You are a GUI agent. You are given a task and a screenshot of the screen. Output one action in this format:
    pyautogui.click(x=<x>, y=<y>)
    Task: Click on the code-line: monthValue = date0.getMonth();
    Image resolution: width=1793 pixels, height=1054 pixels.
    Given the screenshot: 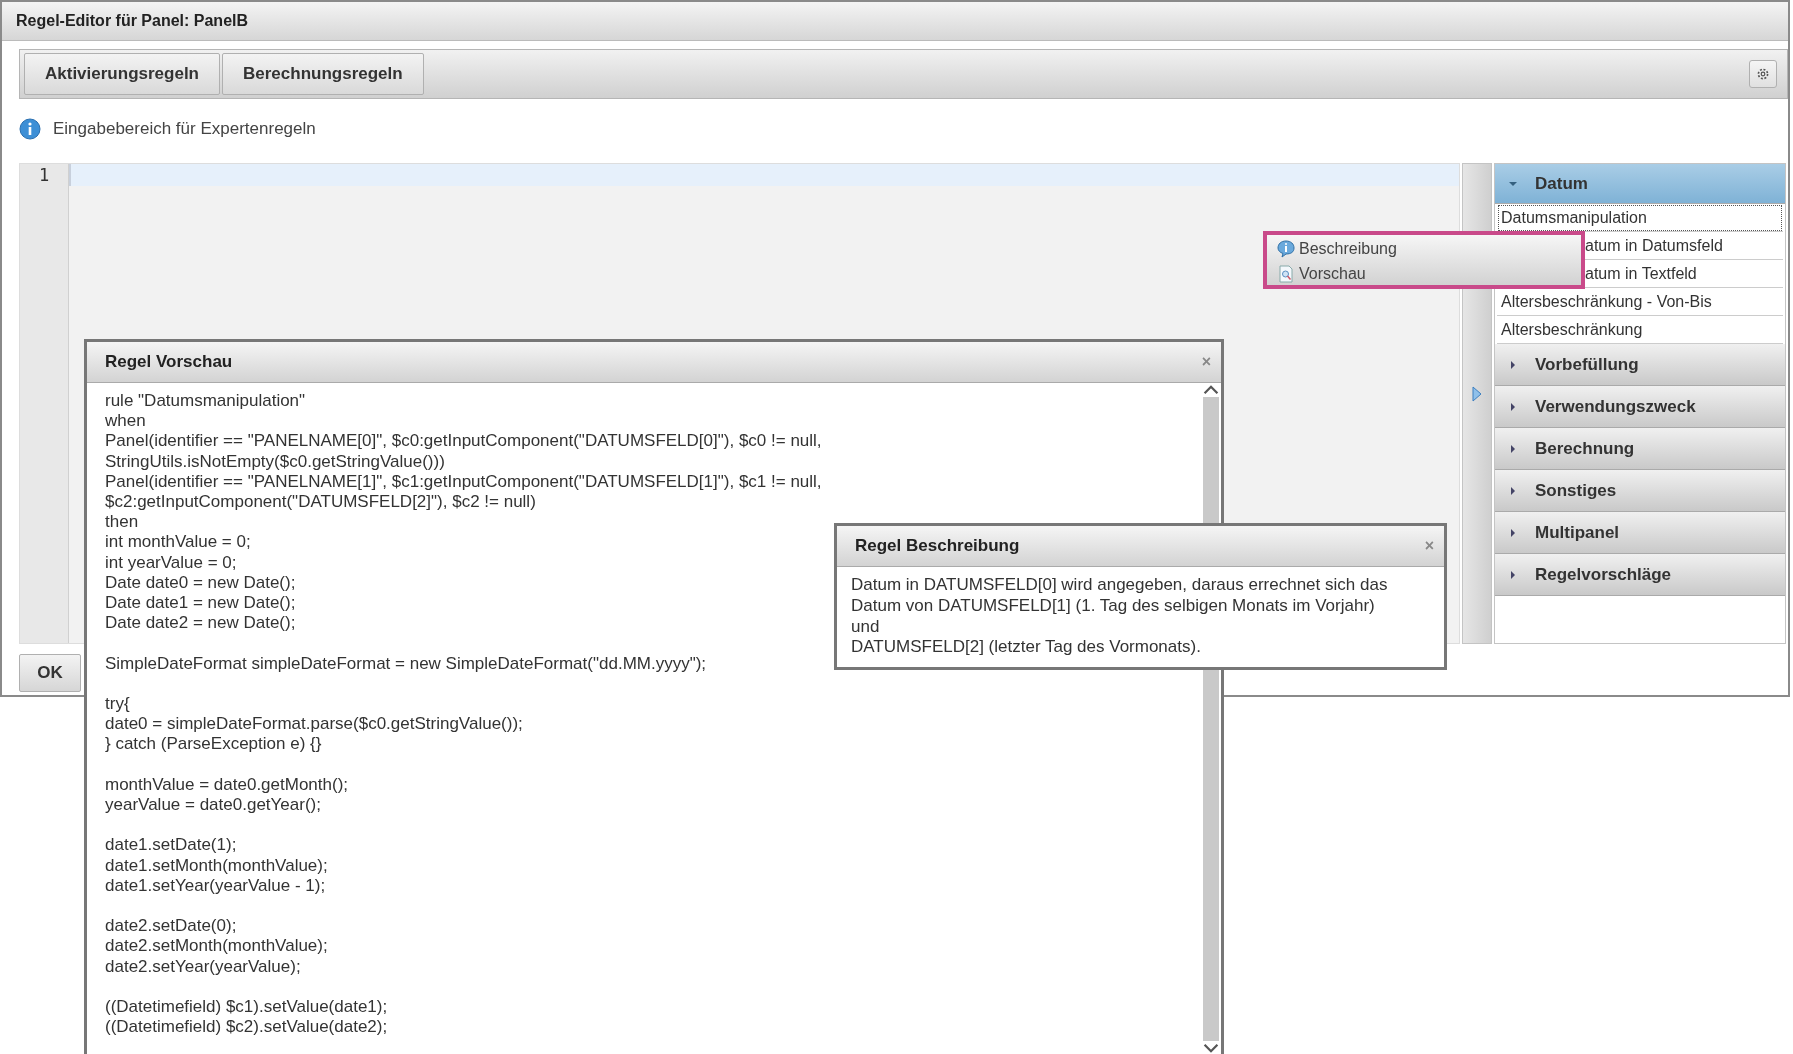 What is the action you would take?
    pyautogui.click(x=227, y=784)
    